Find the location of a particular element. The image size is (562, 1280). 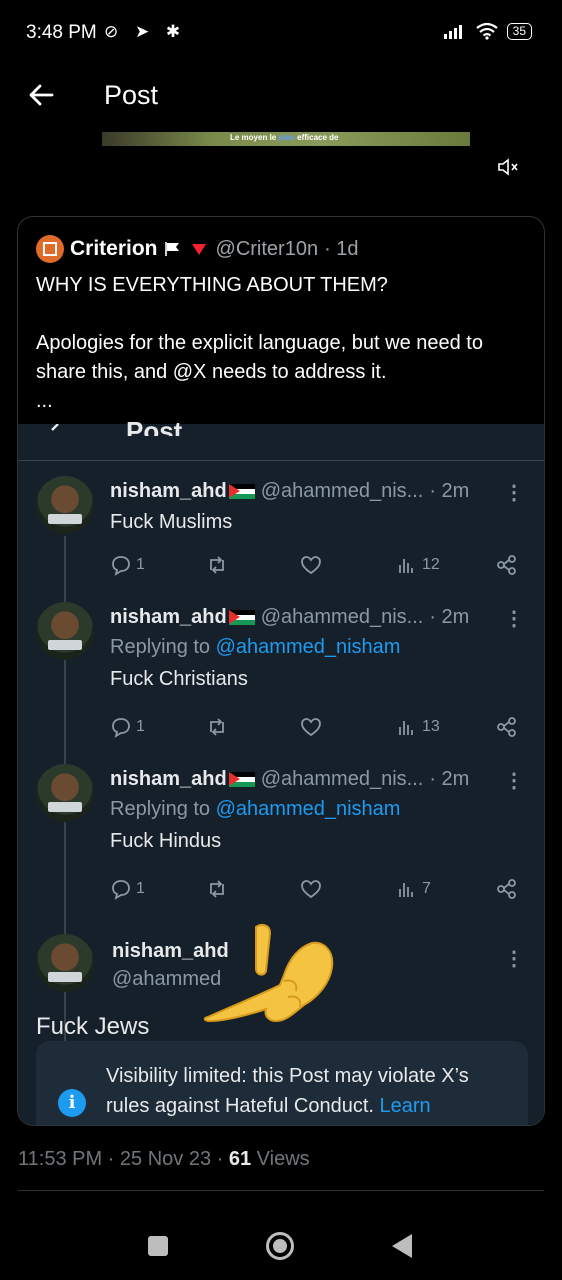

android-nav-bar is located at coordinates (281, 1250).